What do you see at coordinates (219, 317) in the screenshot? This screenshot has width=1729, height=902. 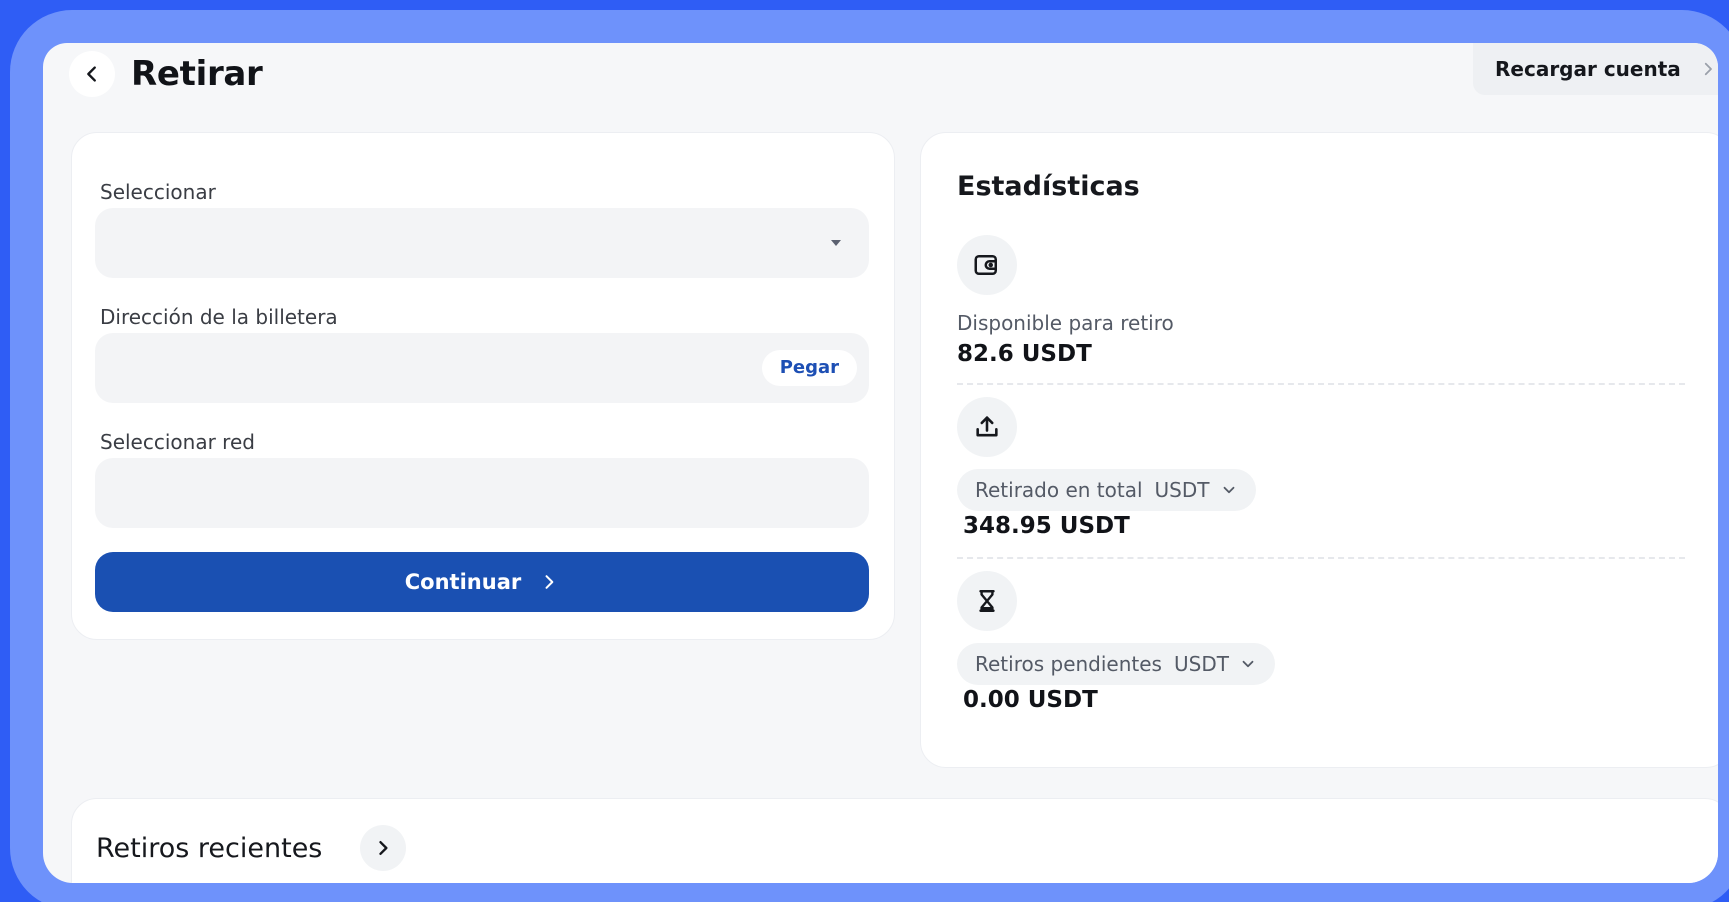 I see `wallet-address-label: Dirección de la billetera` at bounding box center [219, 317].